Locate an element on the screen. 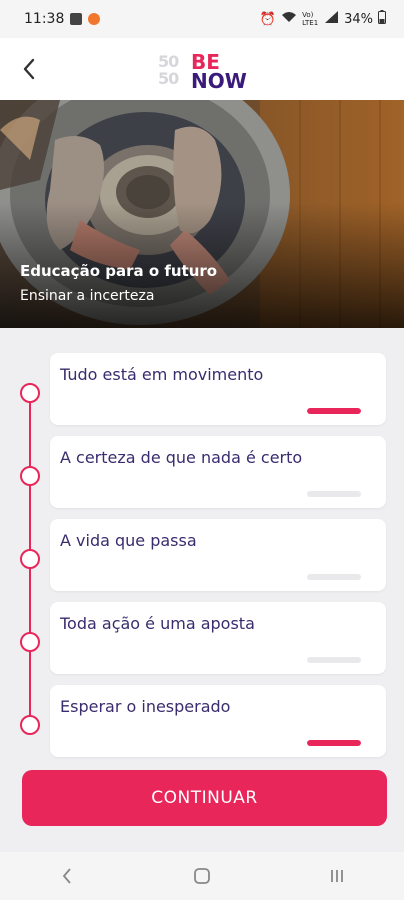 The width and height of the screenshot is (404, 900). signal-icon is located at coordinates (332, 19).